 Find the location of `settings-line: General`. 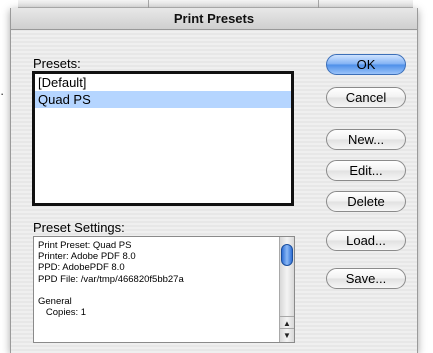

settings-line: General is located at coordinates (55, 301).